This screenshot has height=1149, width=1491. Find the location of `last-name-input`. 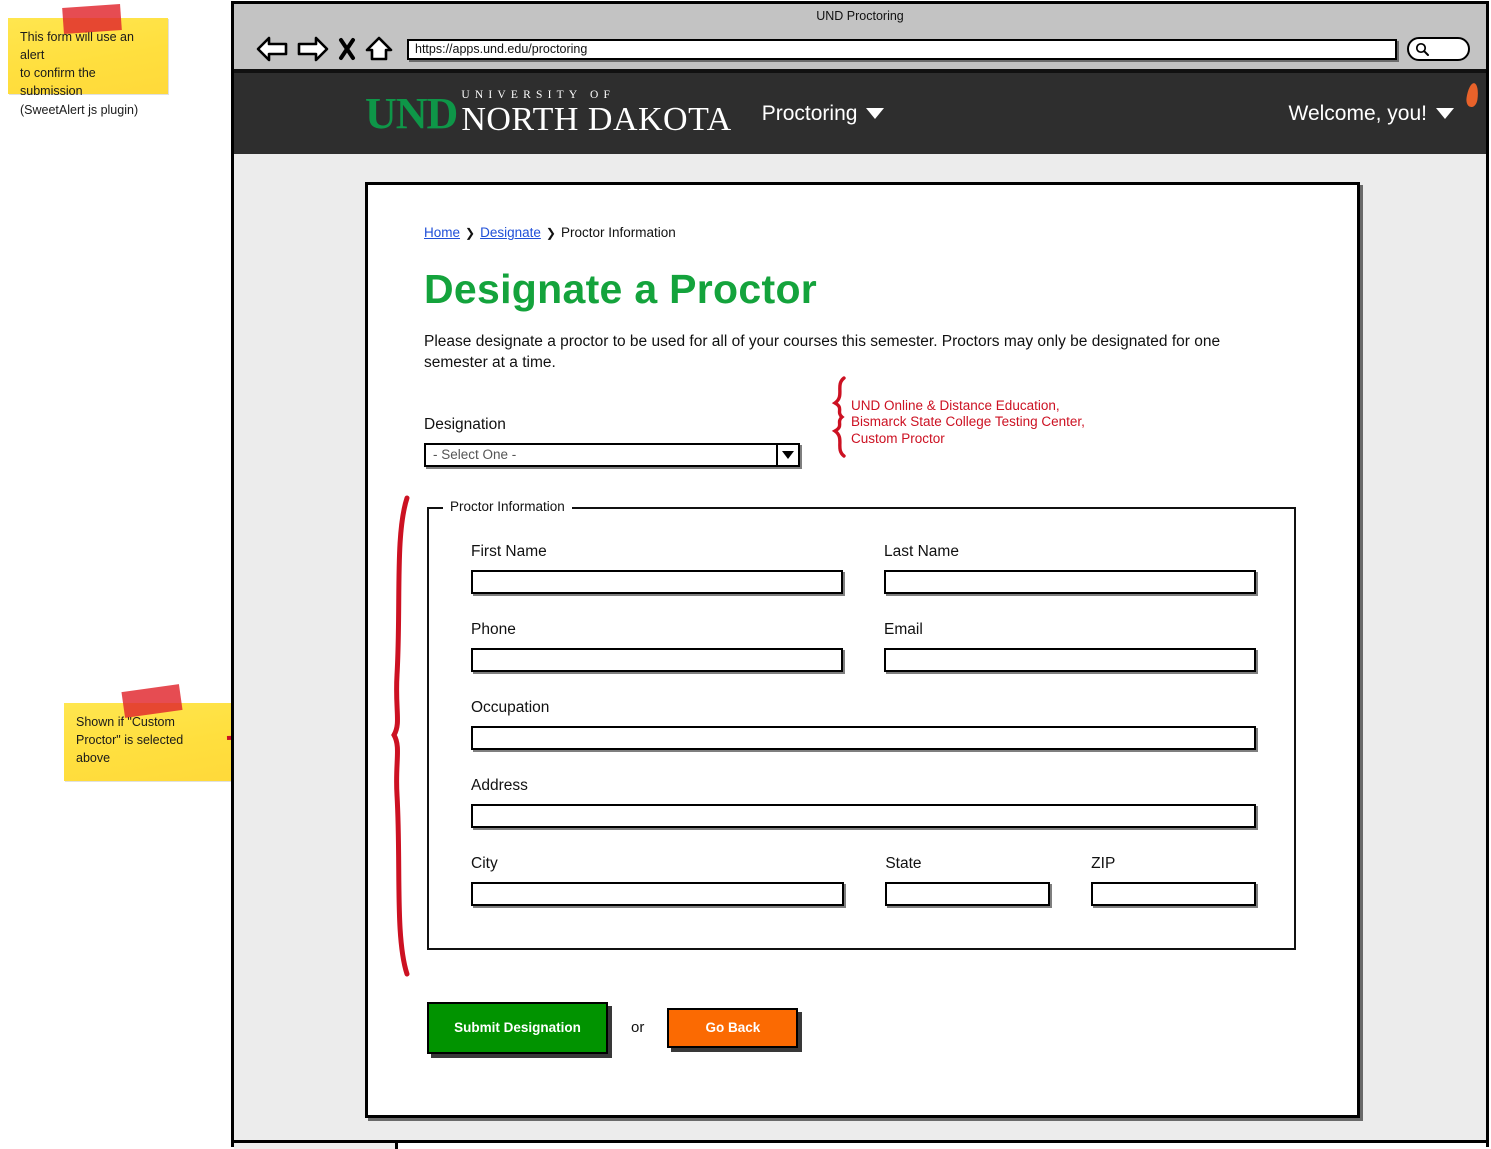

last-name-input is located at coordinates (1070, 581).